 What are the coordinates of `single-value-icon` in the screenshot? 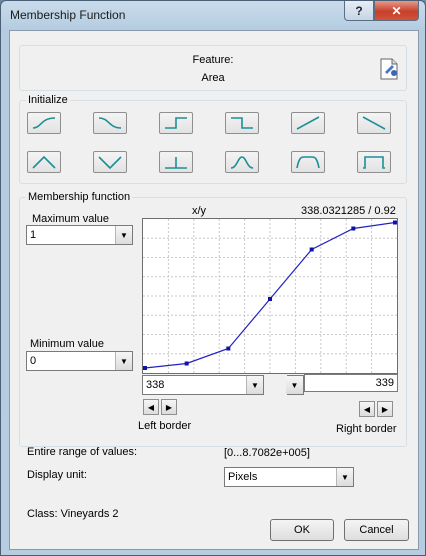 It's located at (176, 163).